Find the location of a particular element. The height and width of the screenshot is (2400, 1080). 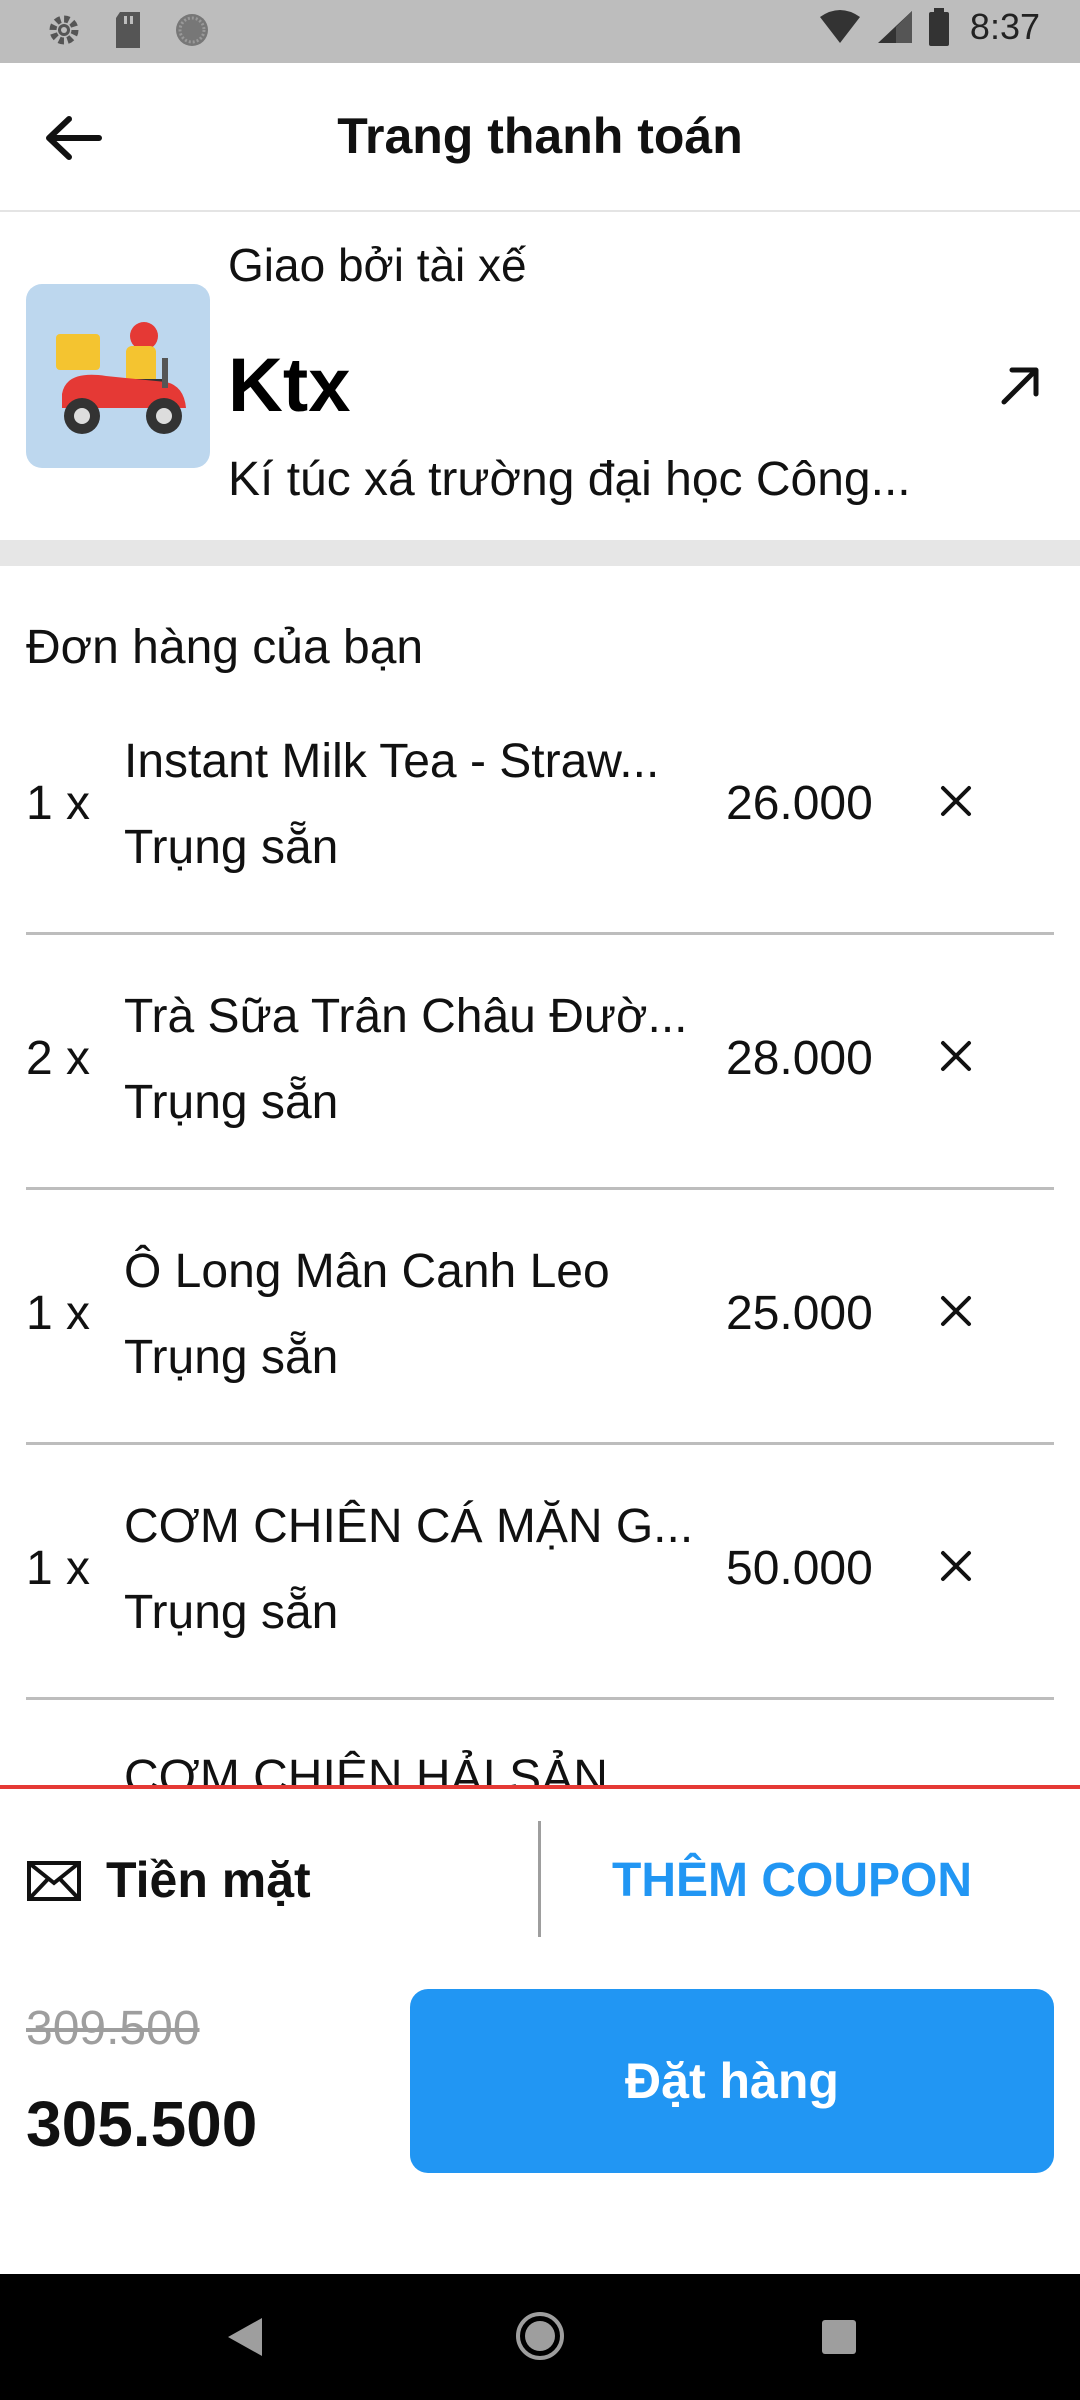

envelope-icon is located at coordinates (54, 1881).